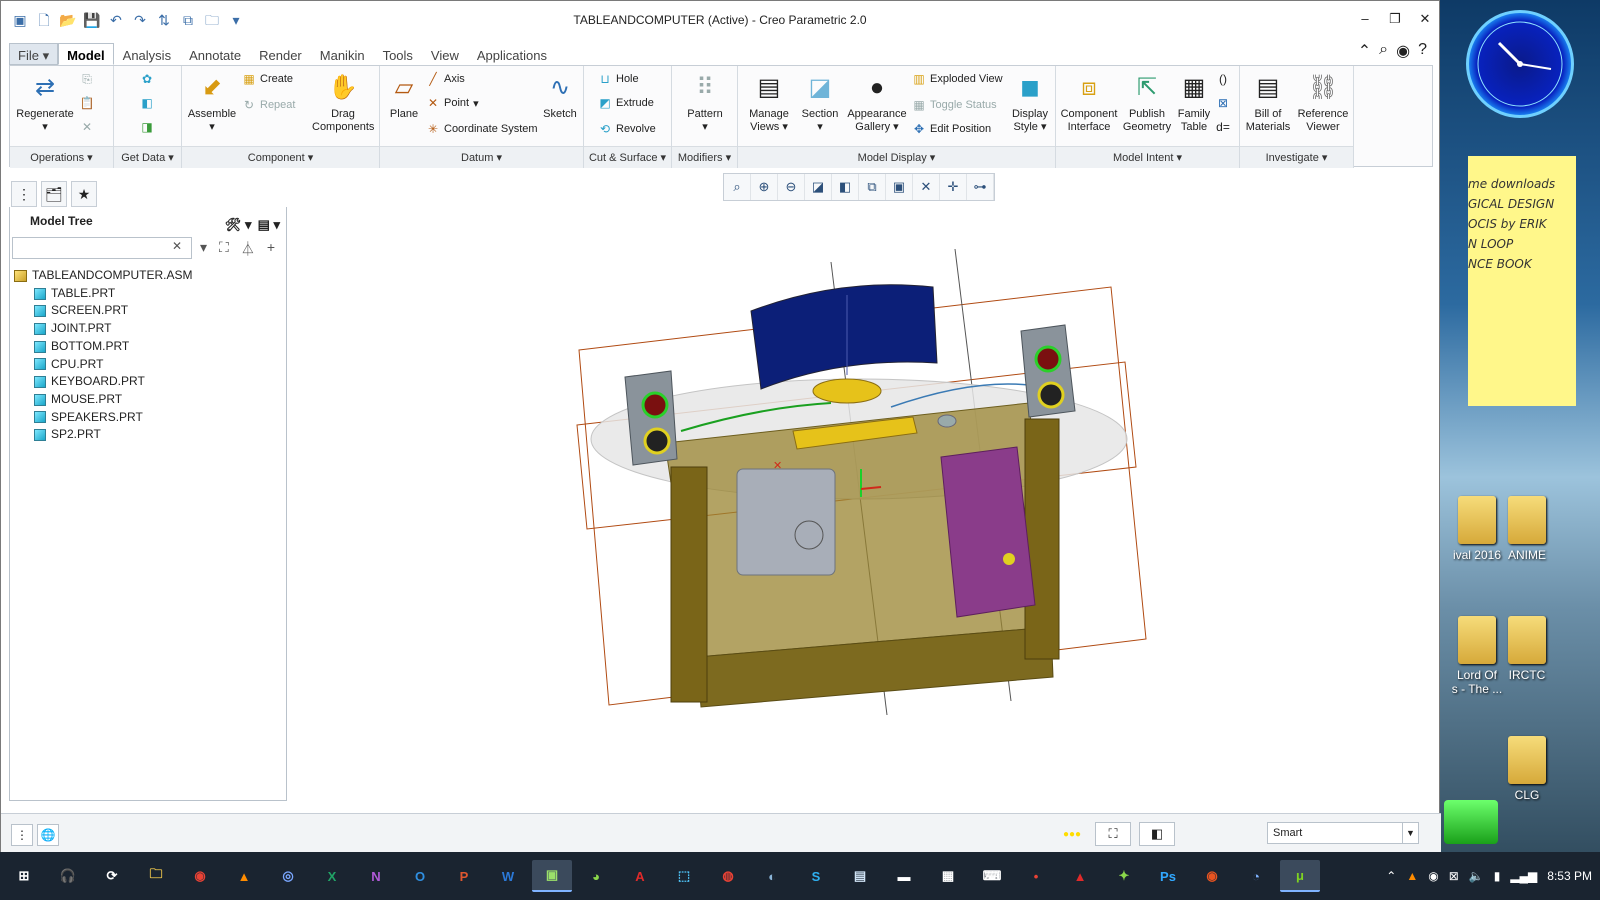 This screenshot has height=900, width=1600. What do you see at coordinates (215, 54) in the screenshot?
I see `tab-annotate: Annotate` at bounding box center [215, 54].